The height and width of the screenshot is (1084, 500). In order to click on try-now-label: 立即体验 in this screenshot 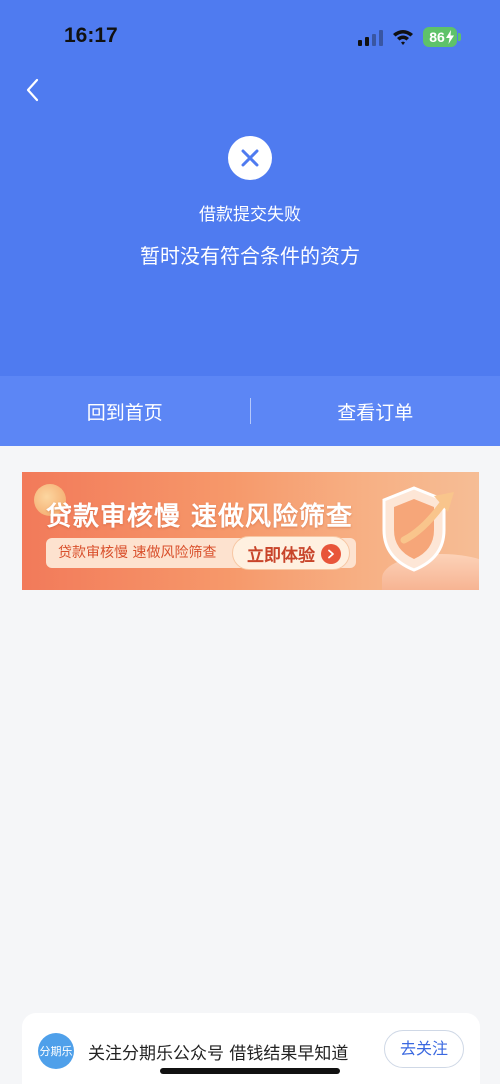, I will do `click(281, 555)`.